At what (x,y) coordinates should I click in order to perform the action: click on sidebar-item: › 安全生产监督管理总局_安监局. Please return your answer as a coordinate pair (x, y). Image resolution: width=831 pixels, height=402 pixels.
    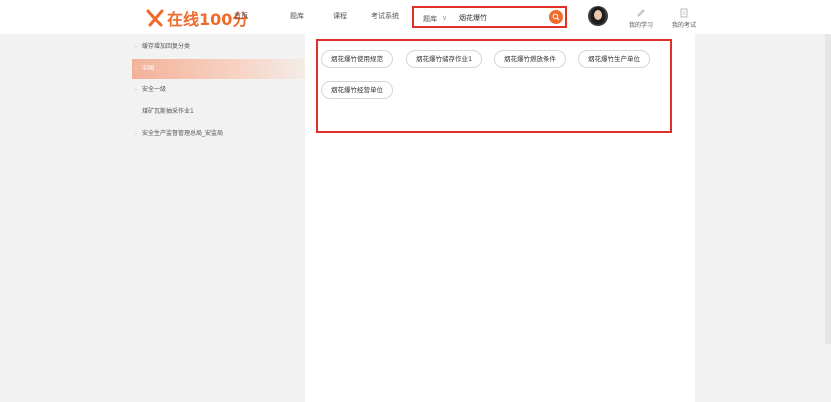
    Looking at the image, I should click on (218, 134).